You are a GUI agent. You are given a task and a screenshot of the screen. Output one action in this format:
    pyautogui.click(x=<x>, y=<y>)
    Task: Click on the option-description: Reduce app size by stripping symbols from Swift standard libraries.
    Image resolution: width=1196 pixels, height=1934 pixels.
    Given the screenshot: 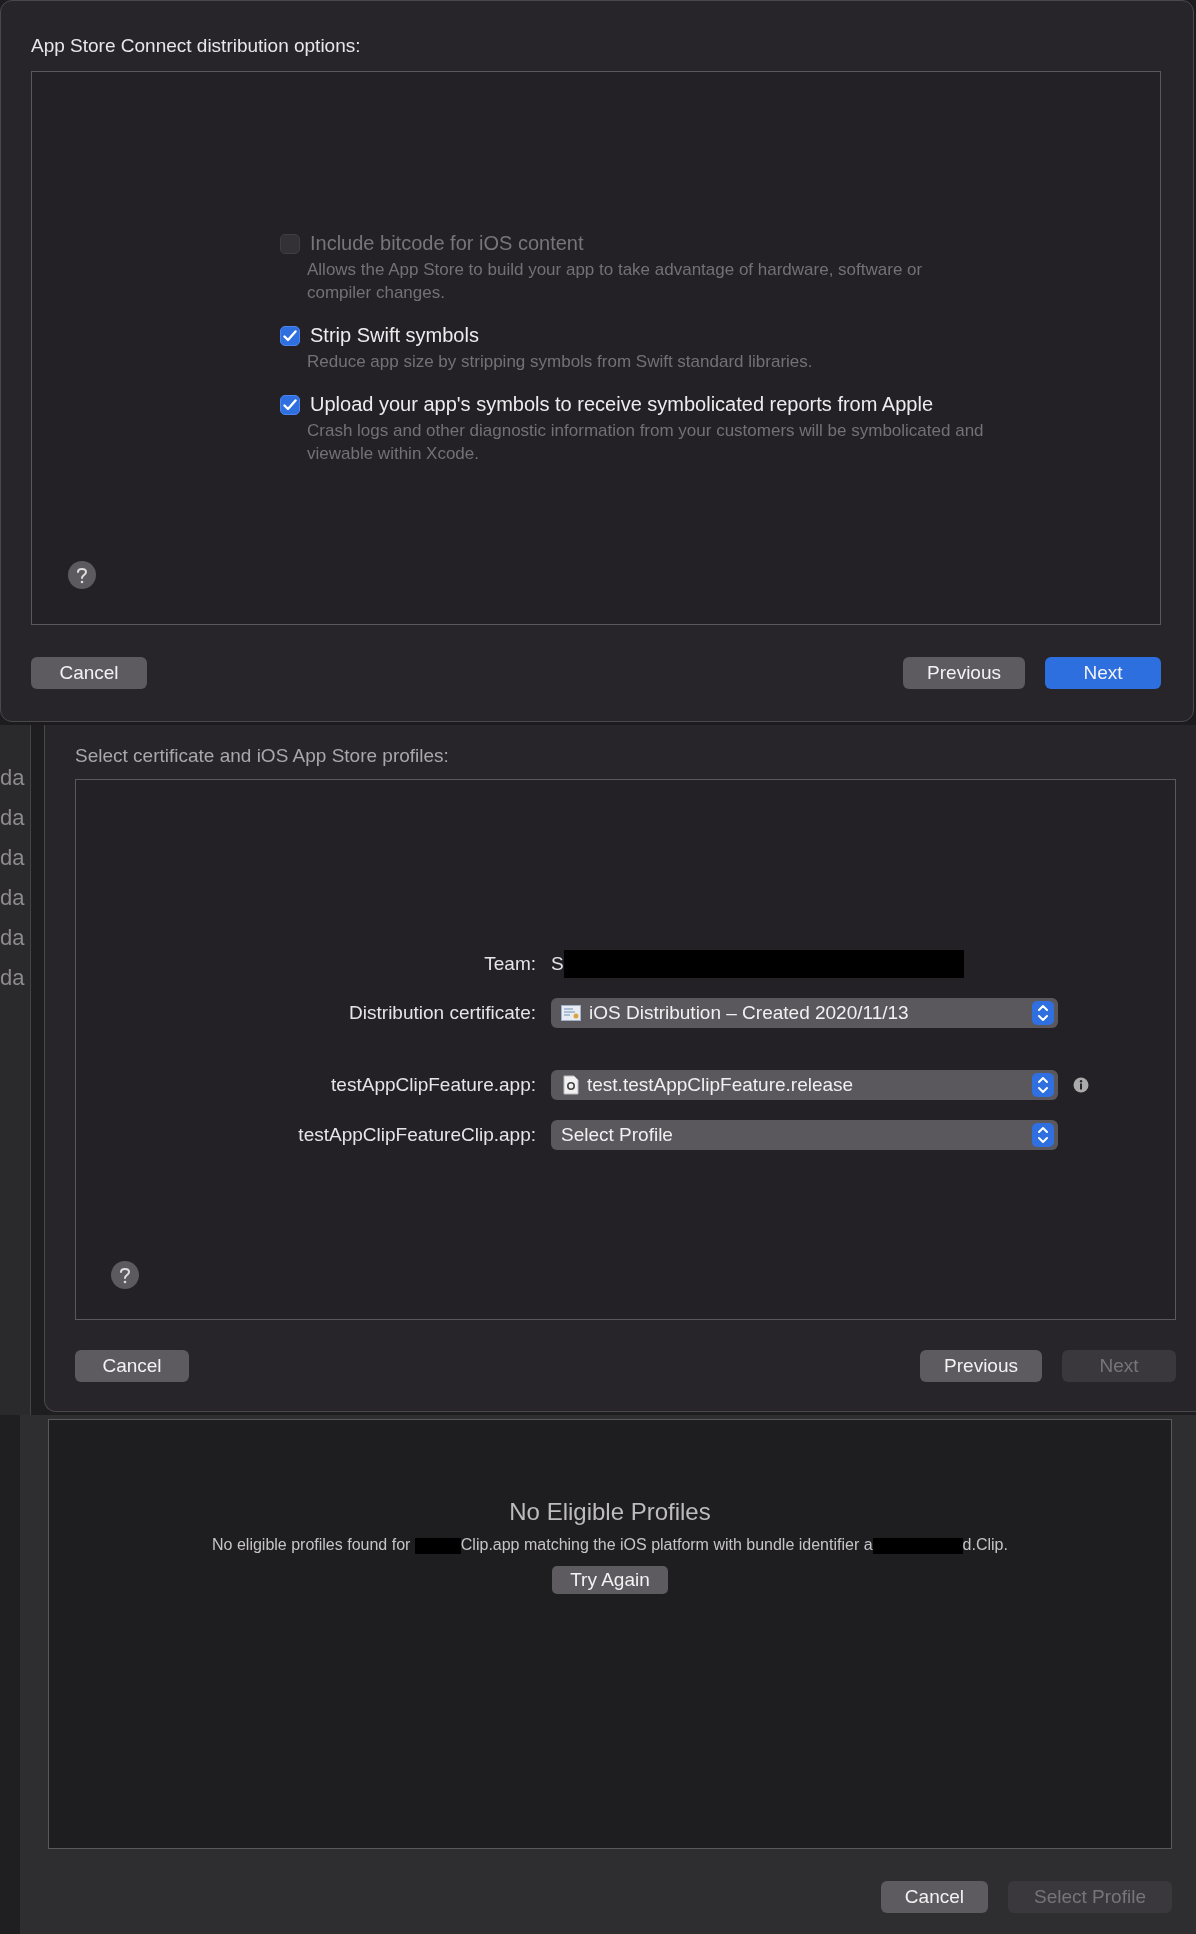 What is the action you would take?
    pyautogui.click(x=560, y=362)
    